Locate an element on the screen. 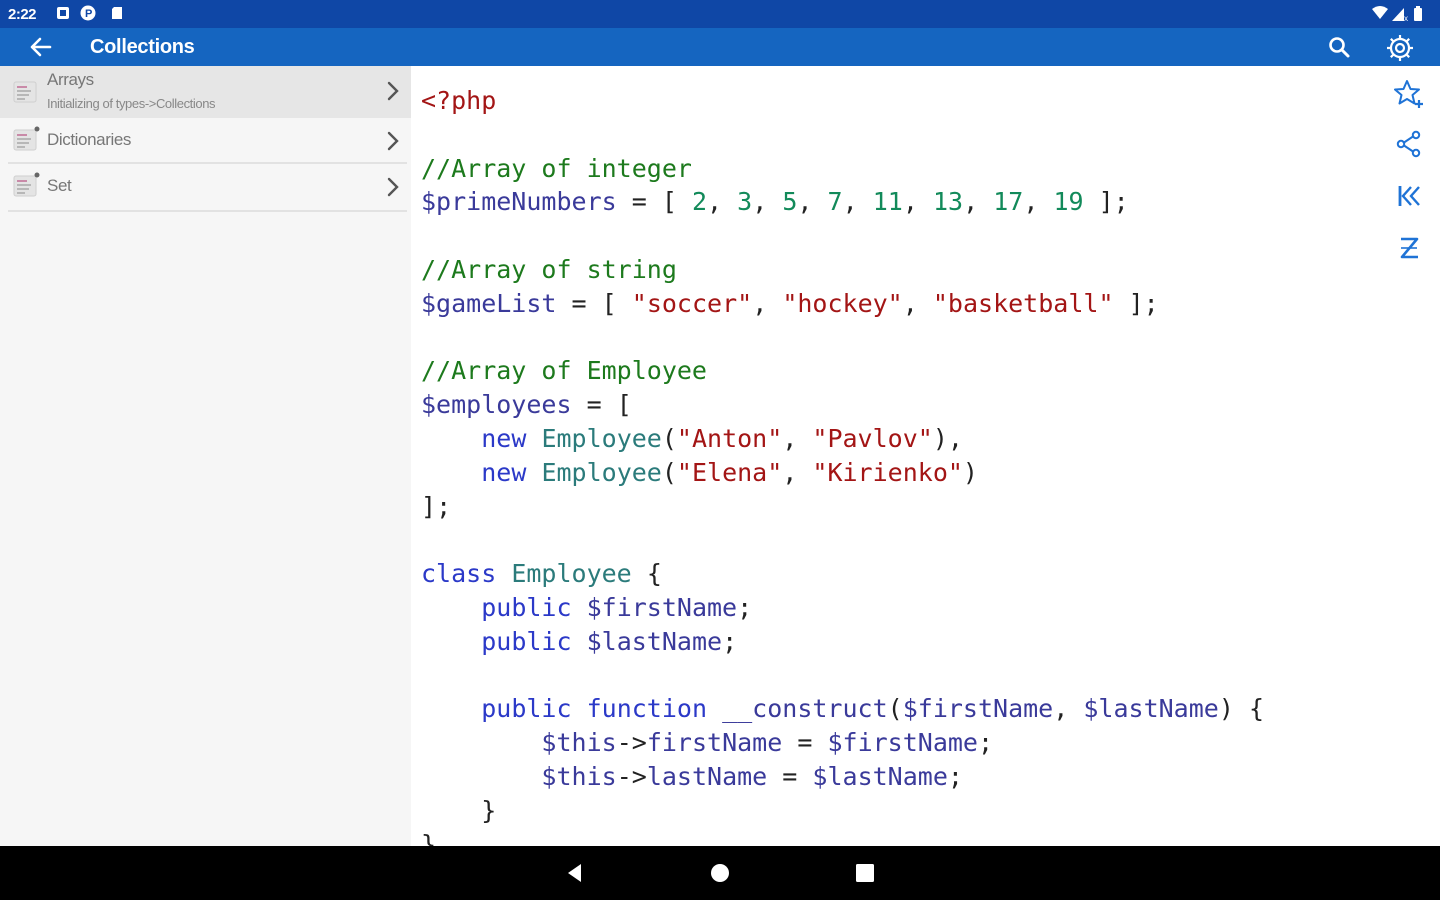  sidebar-item-set: Set is located at coordinates (205, 188).